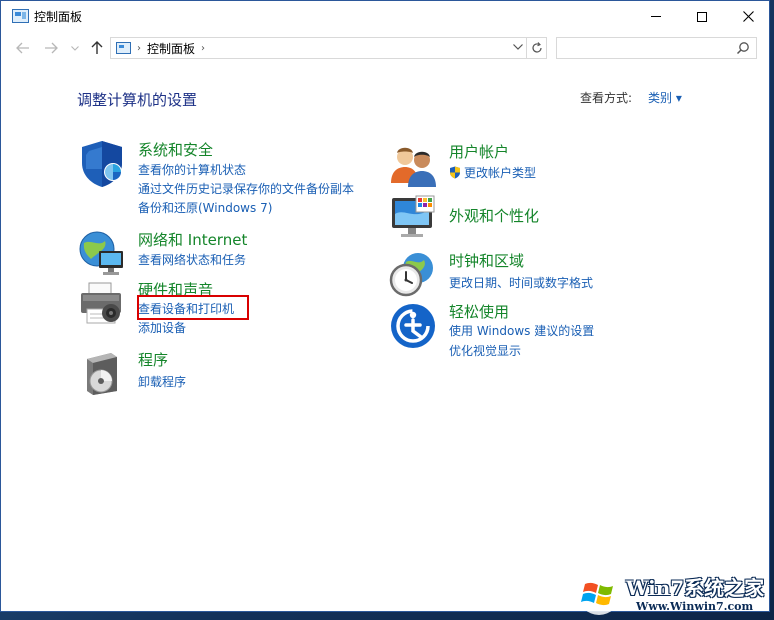  What do you see at coordinates (455, 172) in the screenshot?
I see `uac-shield-icon` at bounding box center [455, 172].